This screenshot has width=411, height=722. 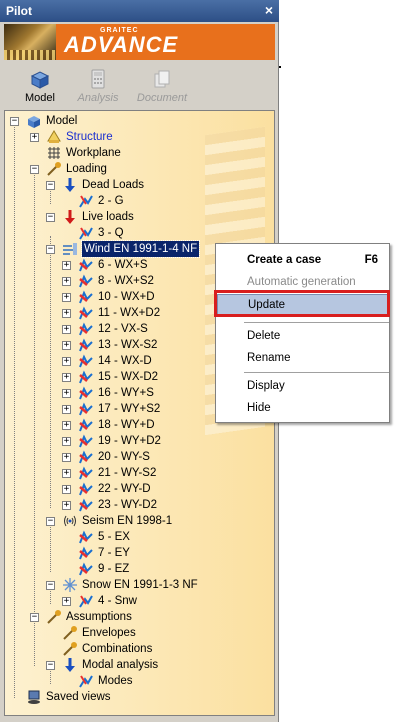 I want to click on tree-label: 22 - WY-D, so click(x=124, y=489).